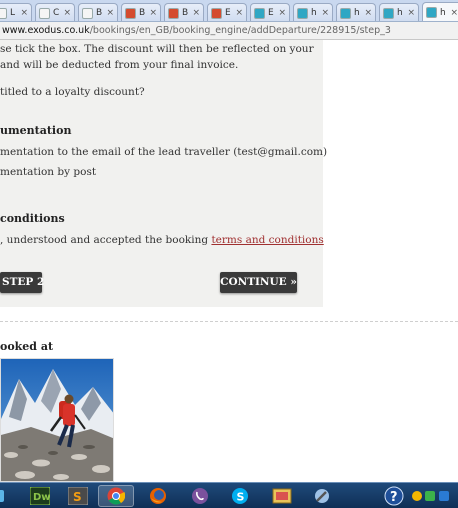 The image size is (458, 508). Describe the element at coordinates (72, 92) in the screenshot. I see `loyalty-discount-question: titled to a loyalty discount?` at that location.